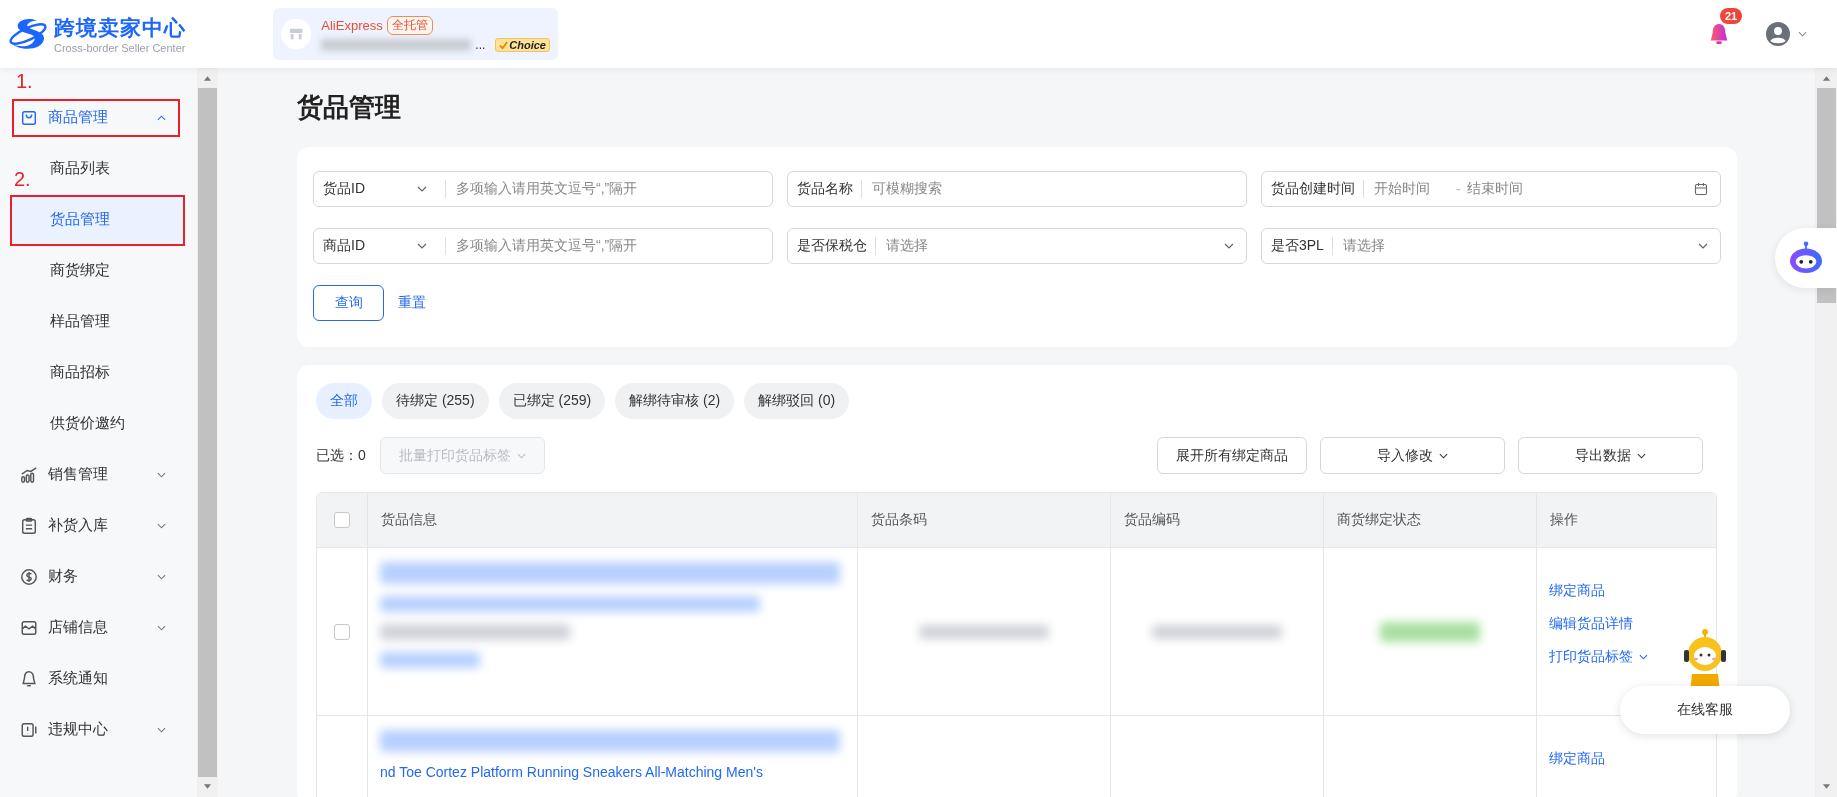 This screenshot has height=797, width=1837. Describe the element at coordinates (1017, 246) in the screenshot. I see `filter-field: 是否保税仓 请选择` at that location.